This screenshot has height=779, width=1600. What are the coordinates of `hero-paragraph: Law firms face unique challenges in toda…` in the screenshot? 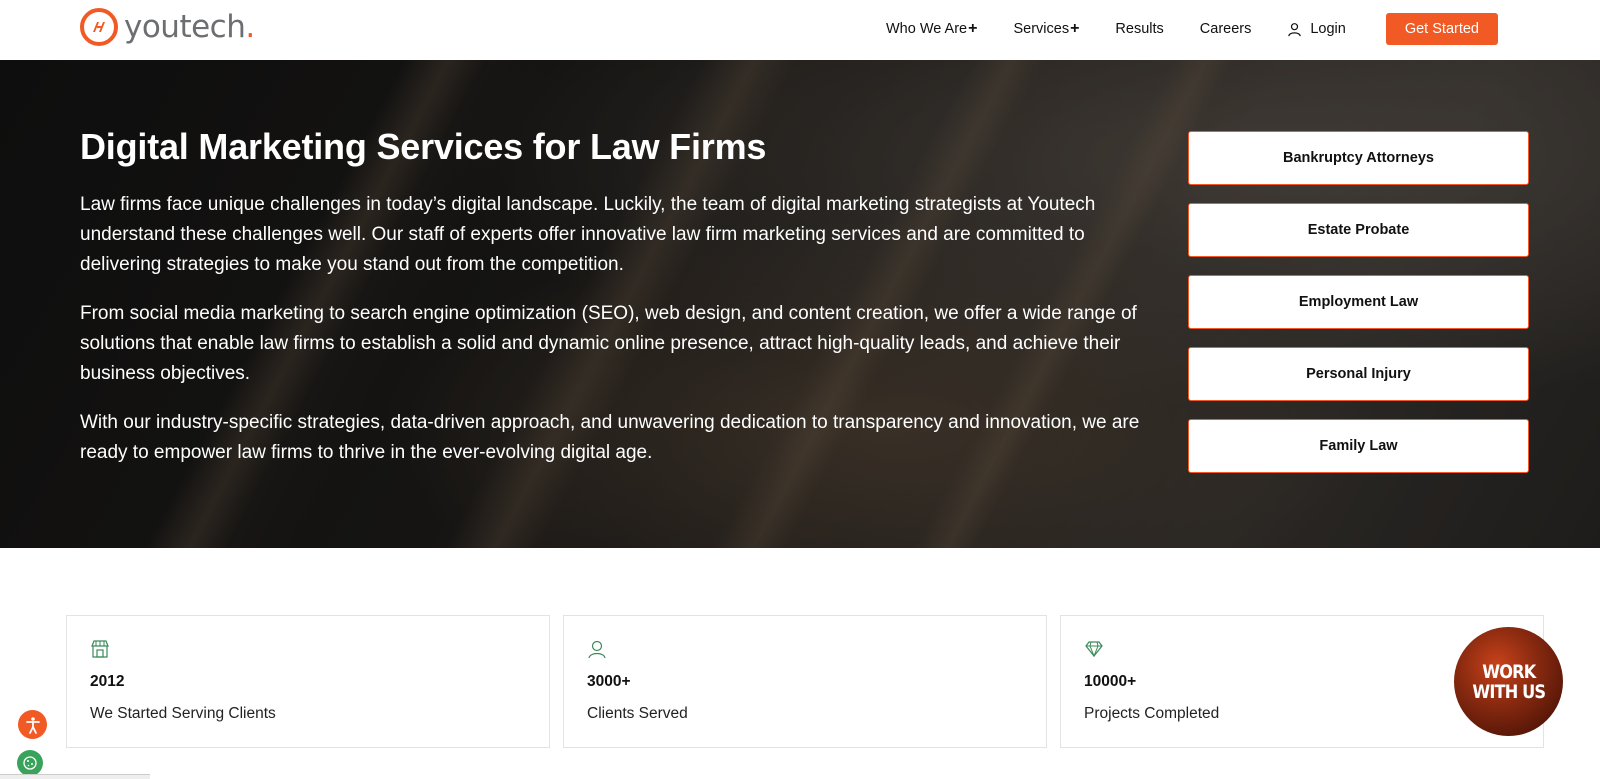 It's located at (588, 234).